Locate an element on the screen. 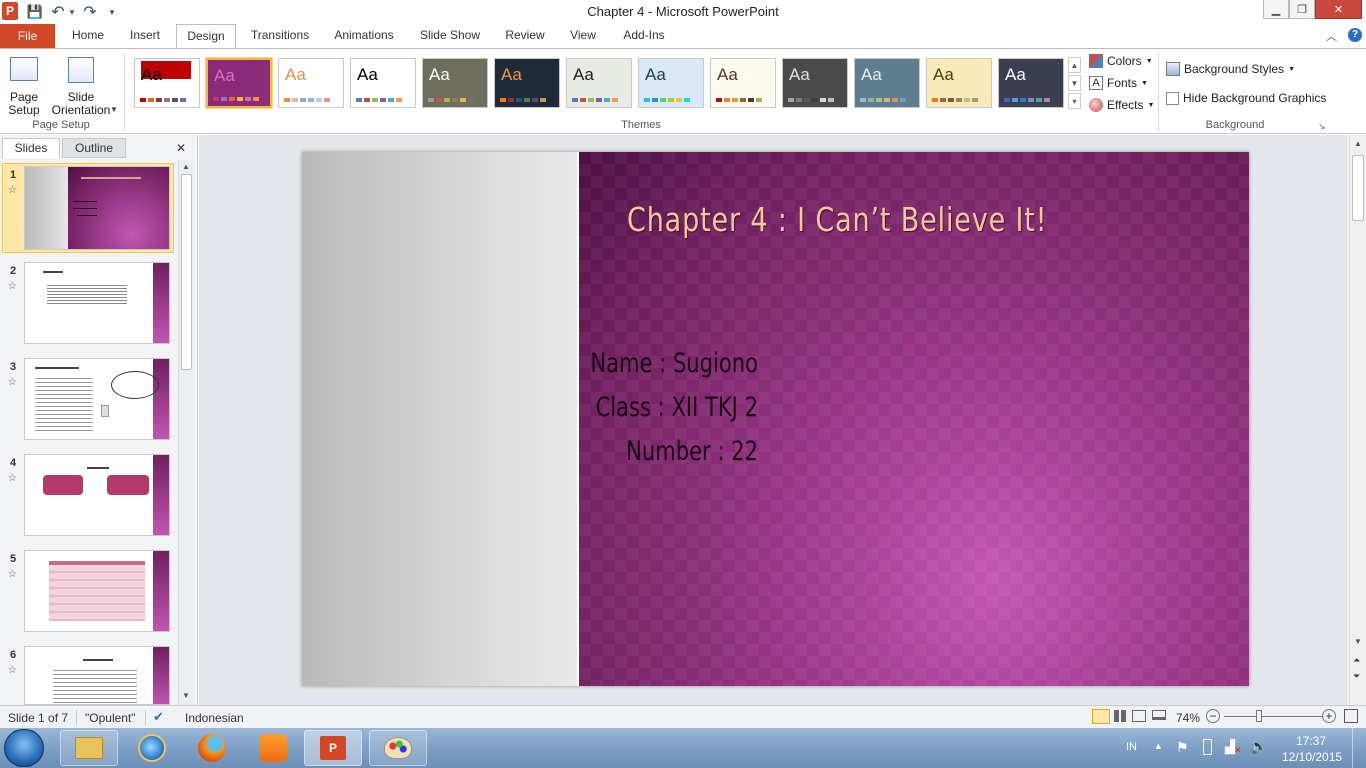 This screenshot has width=1366, height=768. theme-thumbnail-5: Aa is located at coordinates (455, 83).